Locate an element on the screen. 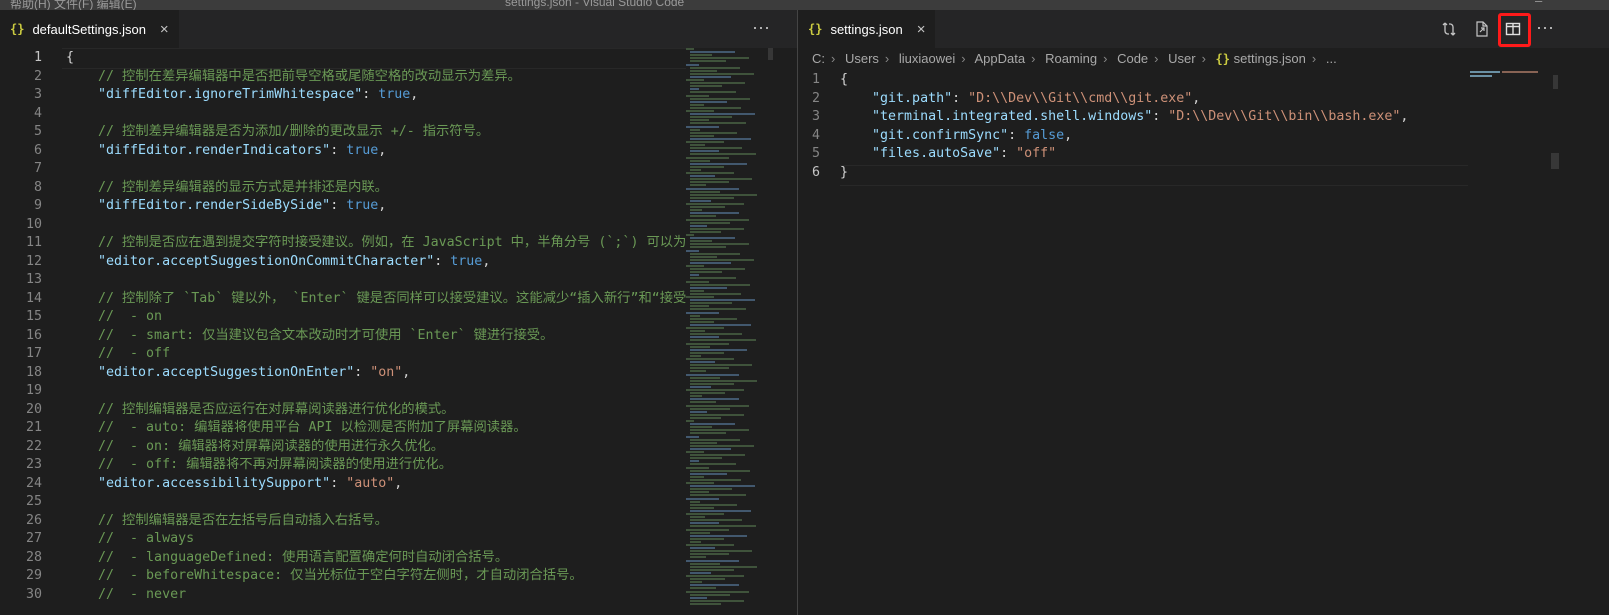 The width and height of the screenshot is (1609, 615). code-text: "editor.accessibilitySupport": "auto", is located at coordinates (234, 483).